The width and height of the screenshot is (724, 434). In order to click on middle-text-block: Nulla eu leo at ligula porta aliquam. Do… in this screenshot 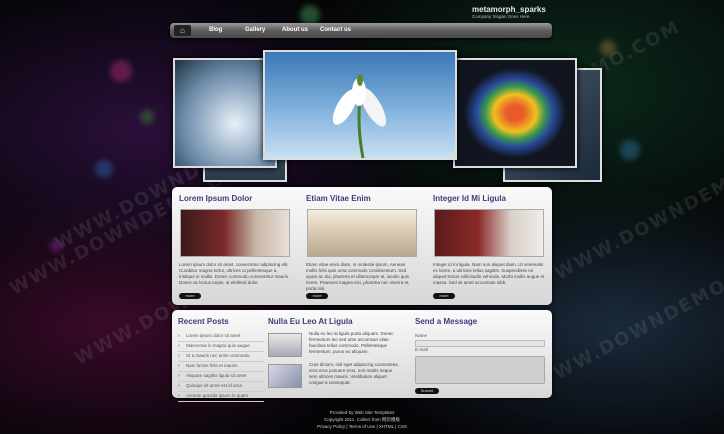, I will do `click(351, 342)`.